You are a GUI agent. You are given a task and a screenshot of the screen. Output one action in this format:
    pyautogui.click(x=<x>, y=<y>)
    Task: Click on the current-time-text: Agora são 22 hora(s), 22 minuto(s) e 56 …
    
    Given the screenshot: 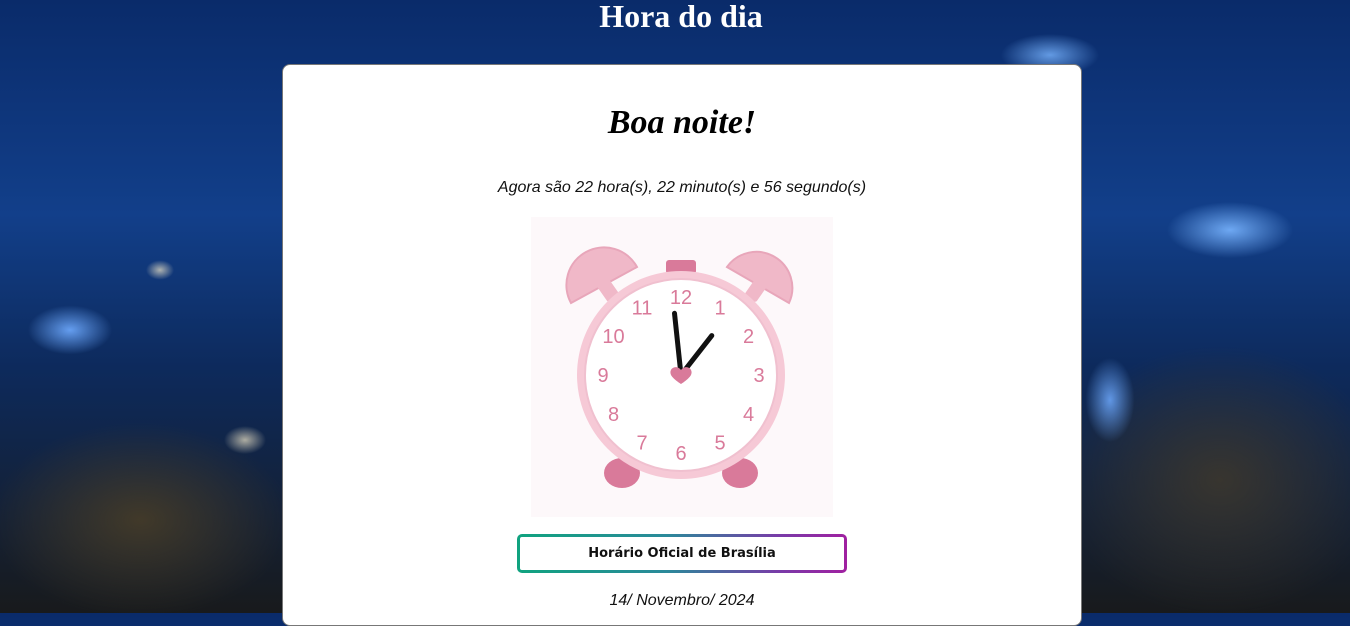 What is the action you would take?
    pyautogui.click(x=682, y=187)
    